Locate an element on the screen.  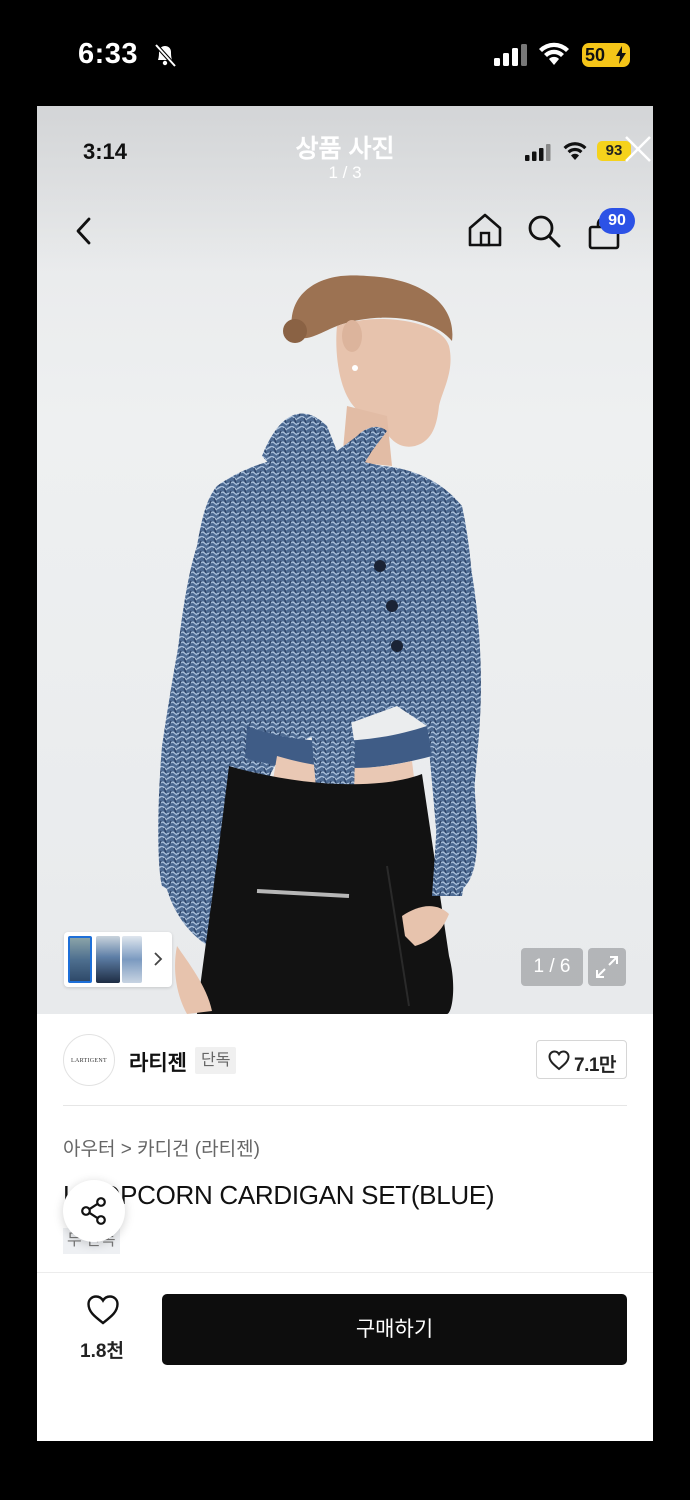
thumbnail-strip is located at coordinates (118, 959).